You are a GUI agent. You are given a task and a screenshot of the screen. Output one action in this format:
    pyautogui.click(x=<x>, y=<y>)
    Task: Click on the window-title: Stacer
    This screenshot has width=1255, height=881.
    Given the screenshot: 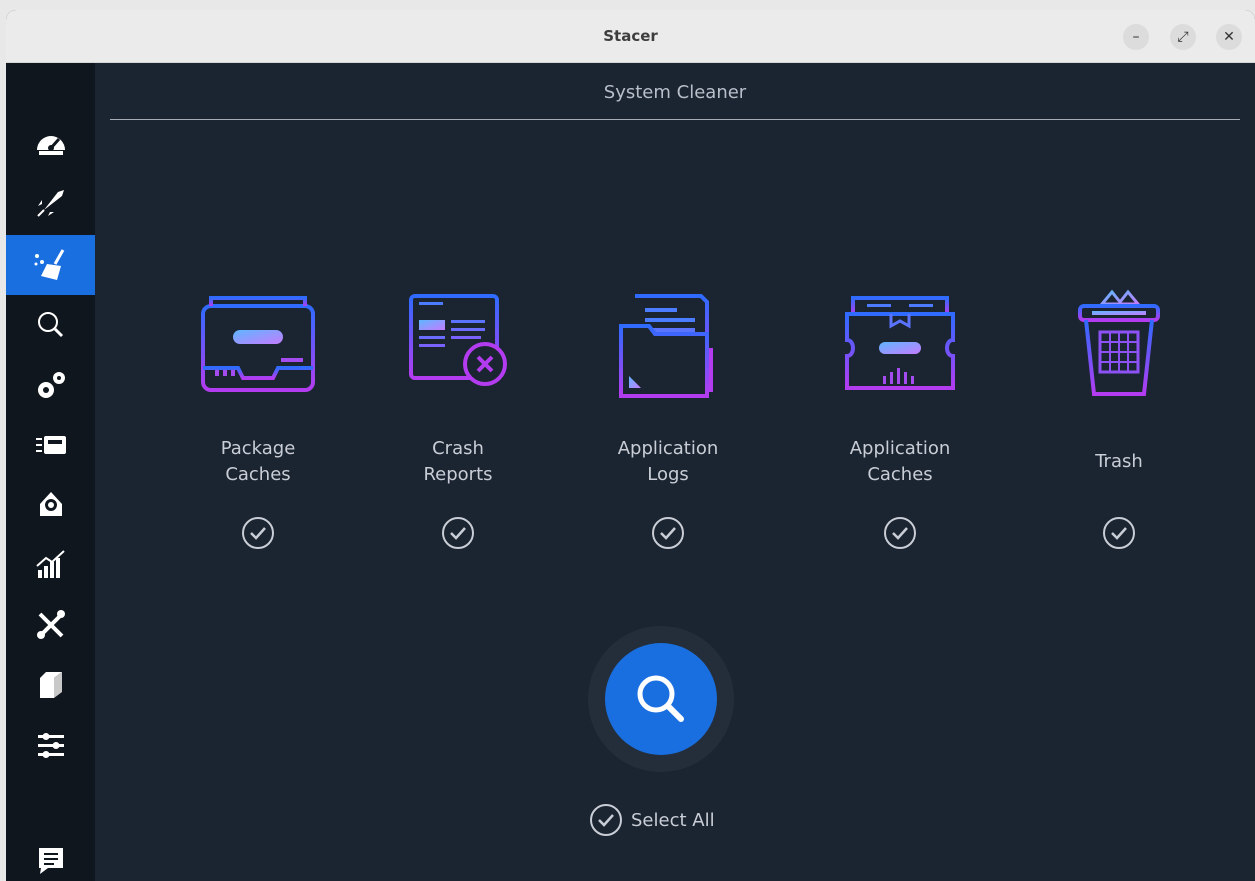 What is the action you would take?
    pyautogui.click(x=630, y=36)
    